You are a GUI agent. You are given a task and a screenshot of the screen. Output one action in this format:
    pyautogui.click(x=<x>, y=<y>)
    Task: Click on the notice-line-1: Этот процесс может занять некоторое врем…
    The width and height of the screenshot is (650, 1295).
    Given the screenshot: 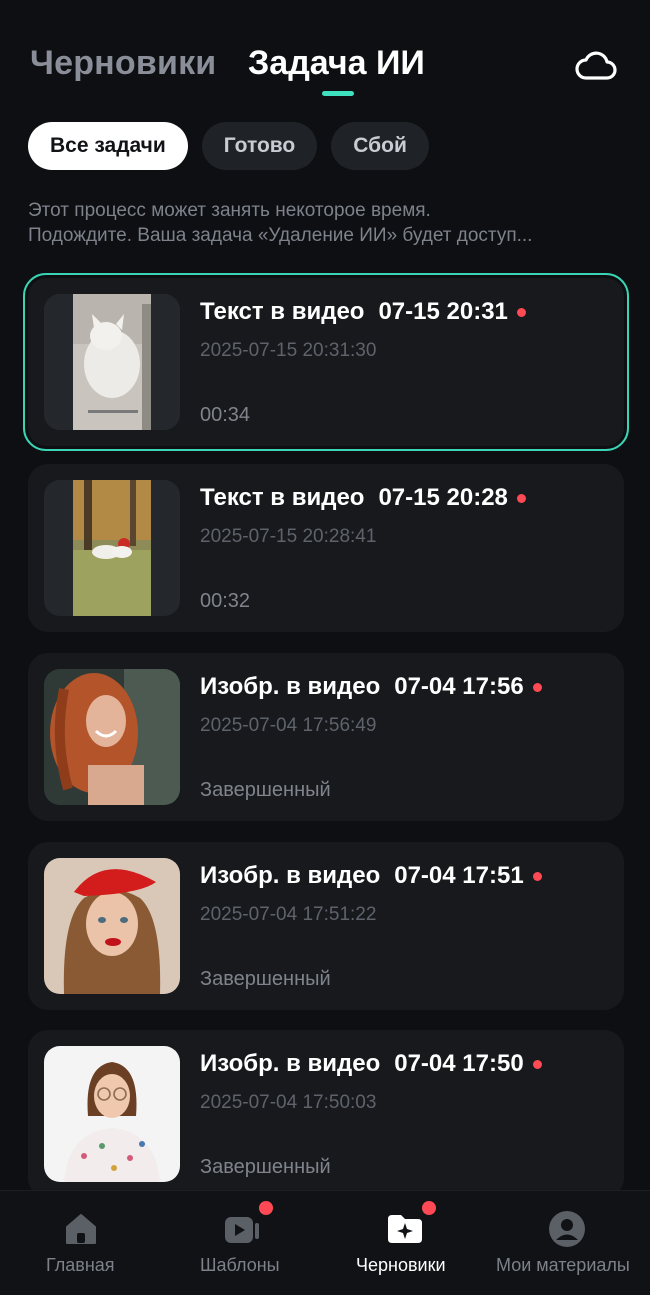 What is the action you would take?
    pyautogui.click(x=229, y=210)
    